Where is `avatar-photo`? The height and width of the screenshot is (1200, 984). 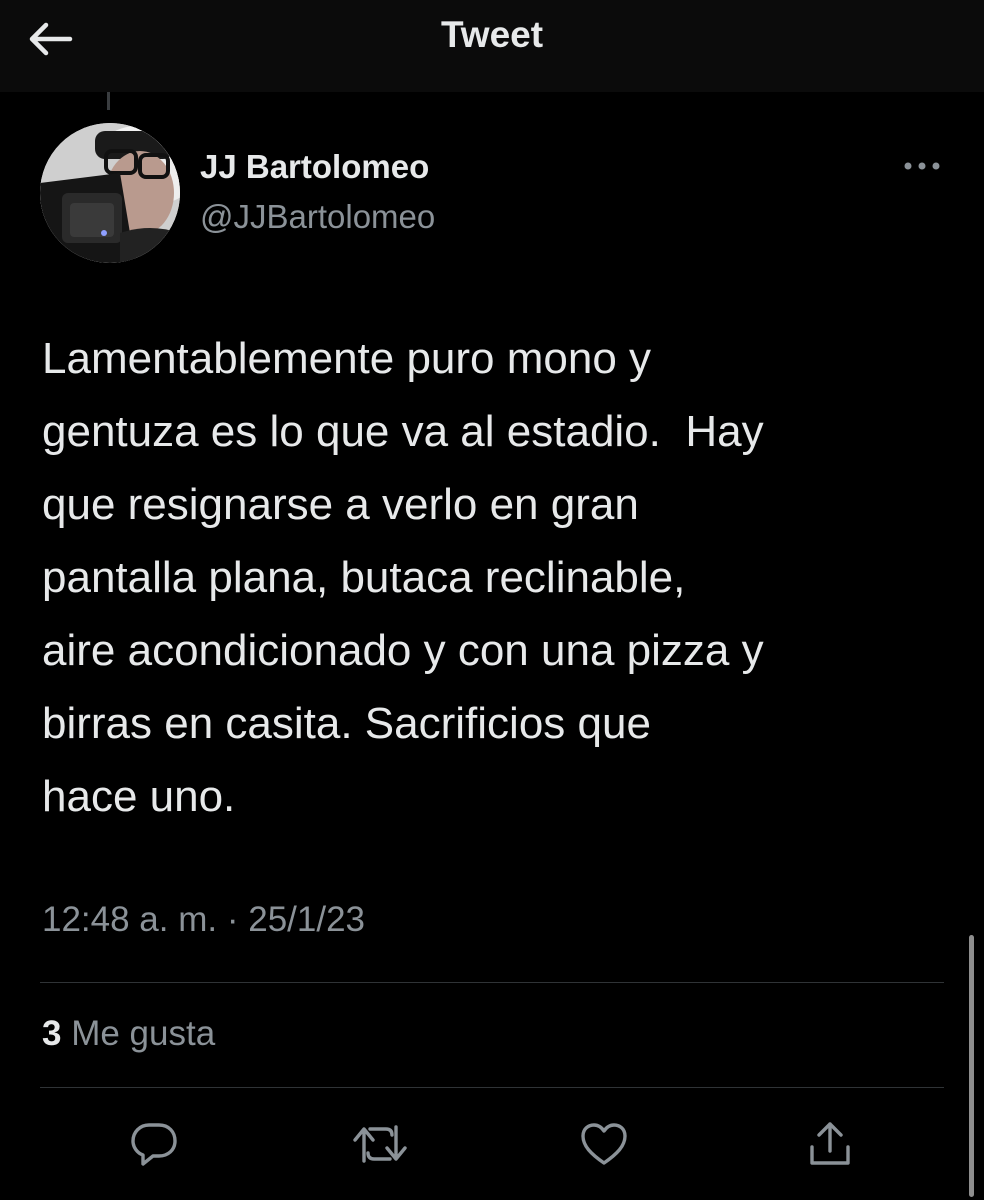
avatar-photo is located at coordinates (110, 193).